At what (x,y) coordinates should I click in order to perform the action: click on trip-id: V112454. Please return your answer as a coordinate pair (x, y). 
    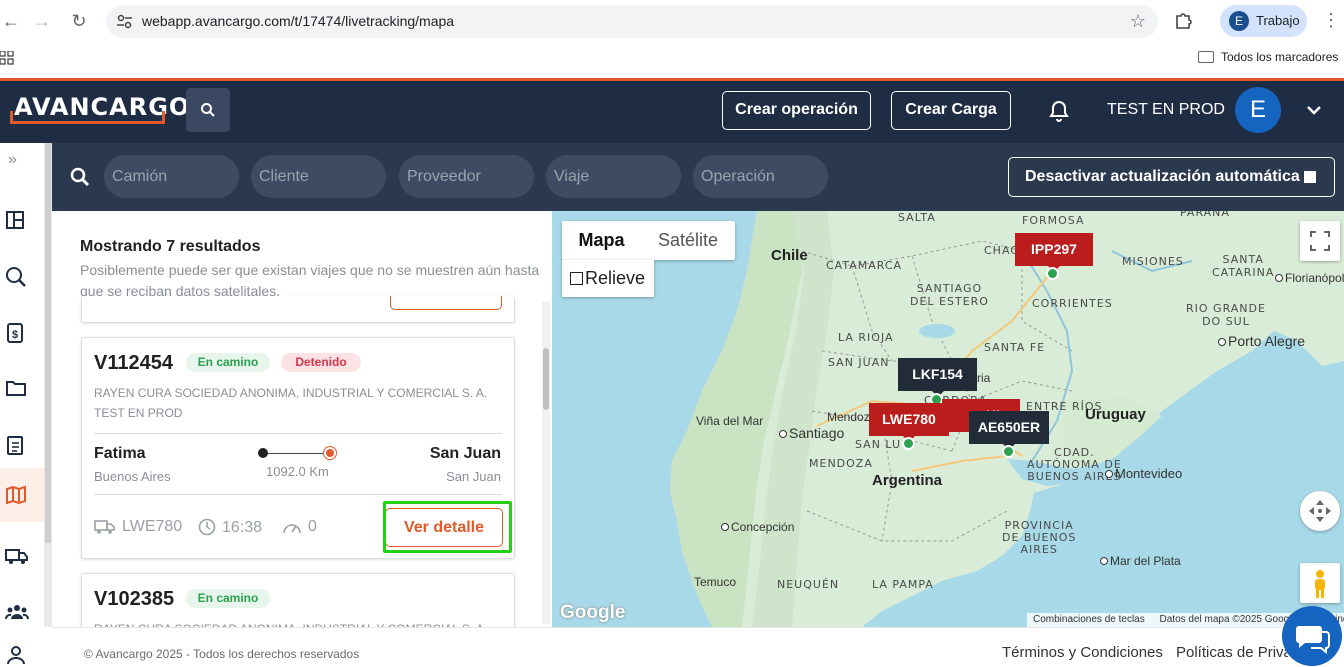
    Looking at the image, I should click on (133, 363).